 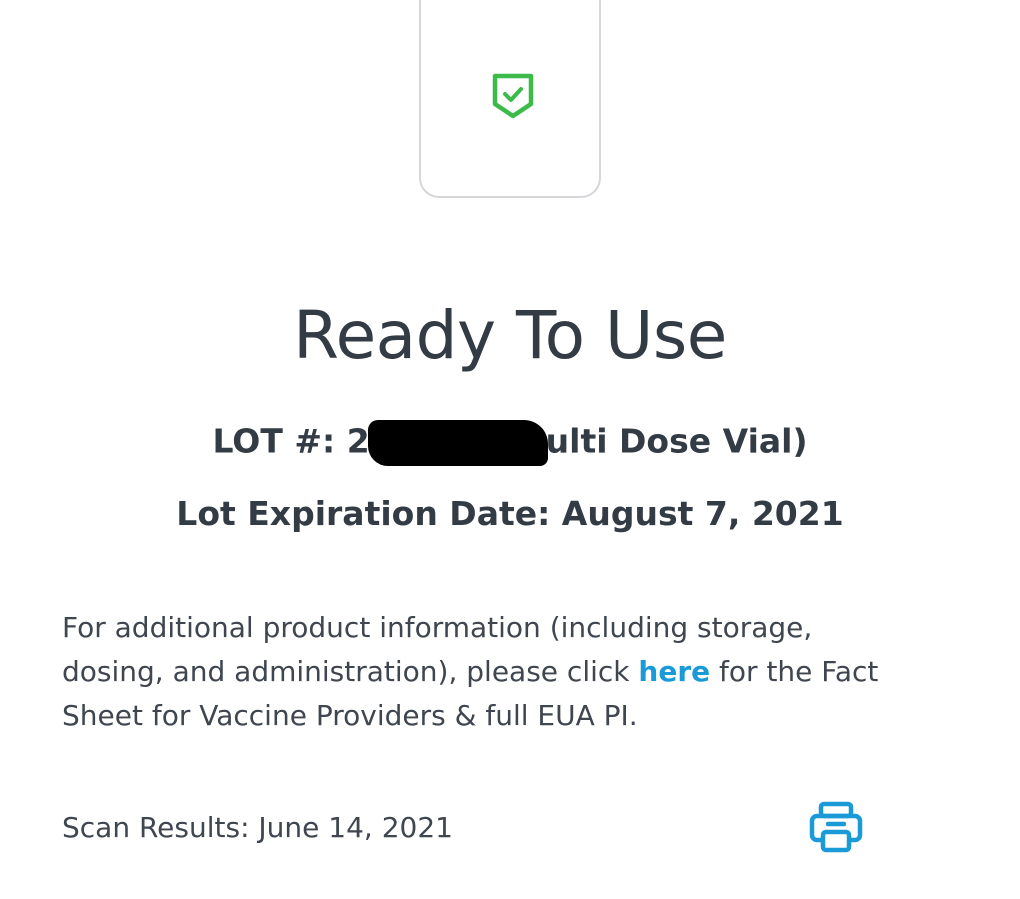 What do you see at coordinates (291, 441) in the screenshot?
I see `lot-prefix: LOT #: 2` at bounding box center [291, 441].